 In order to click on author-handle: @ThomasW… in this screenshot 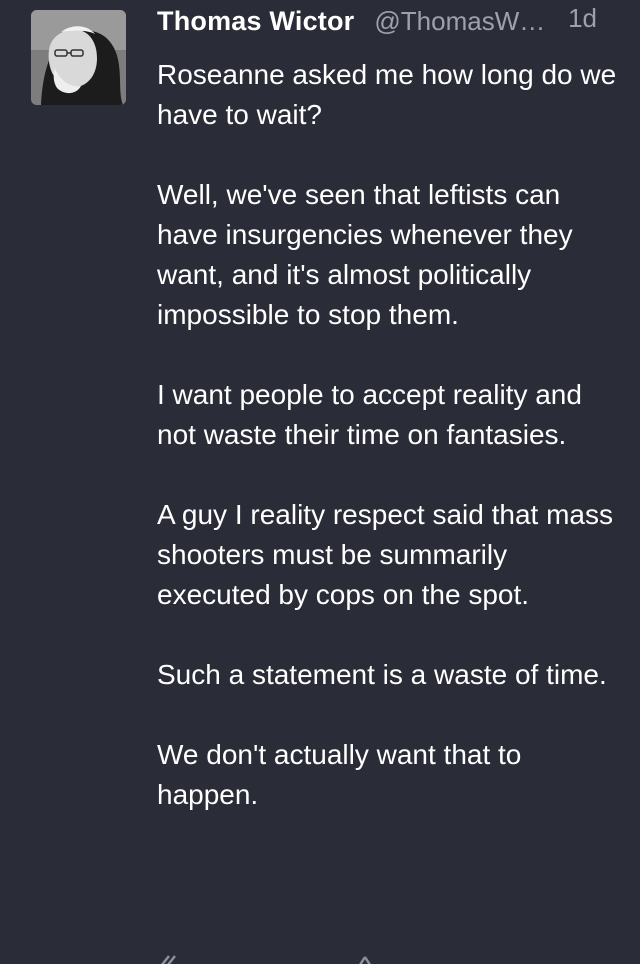, I will do `click(459, 21)`.